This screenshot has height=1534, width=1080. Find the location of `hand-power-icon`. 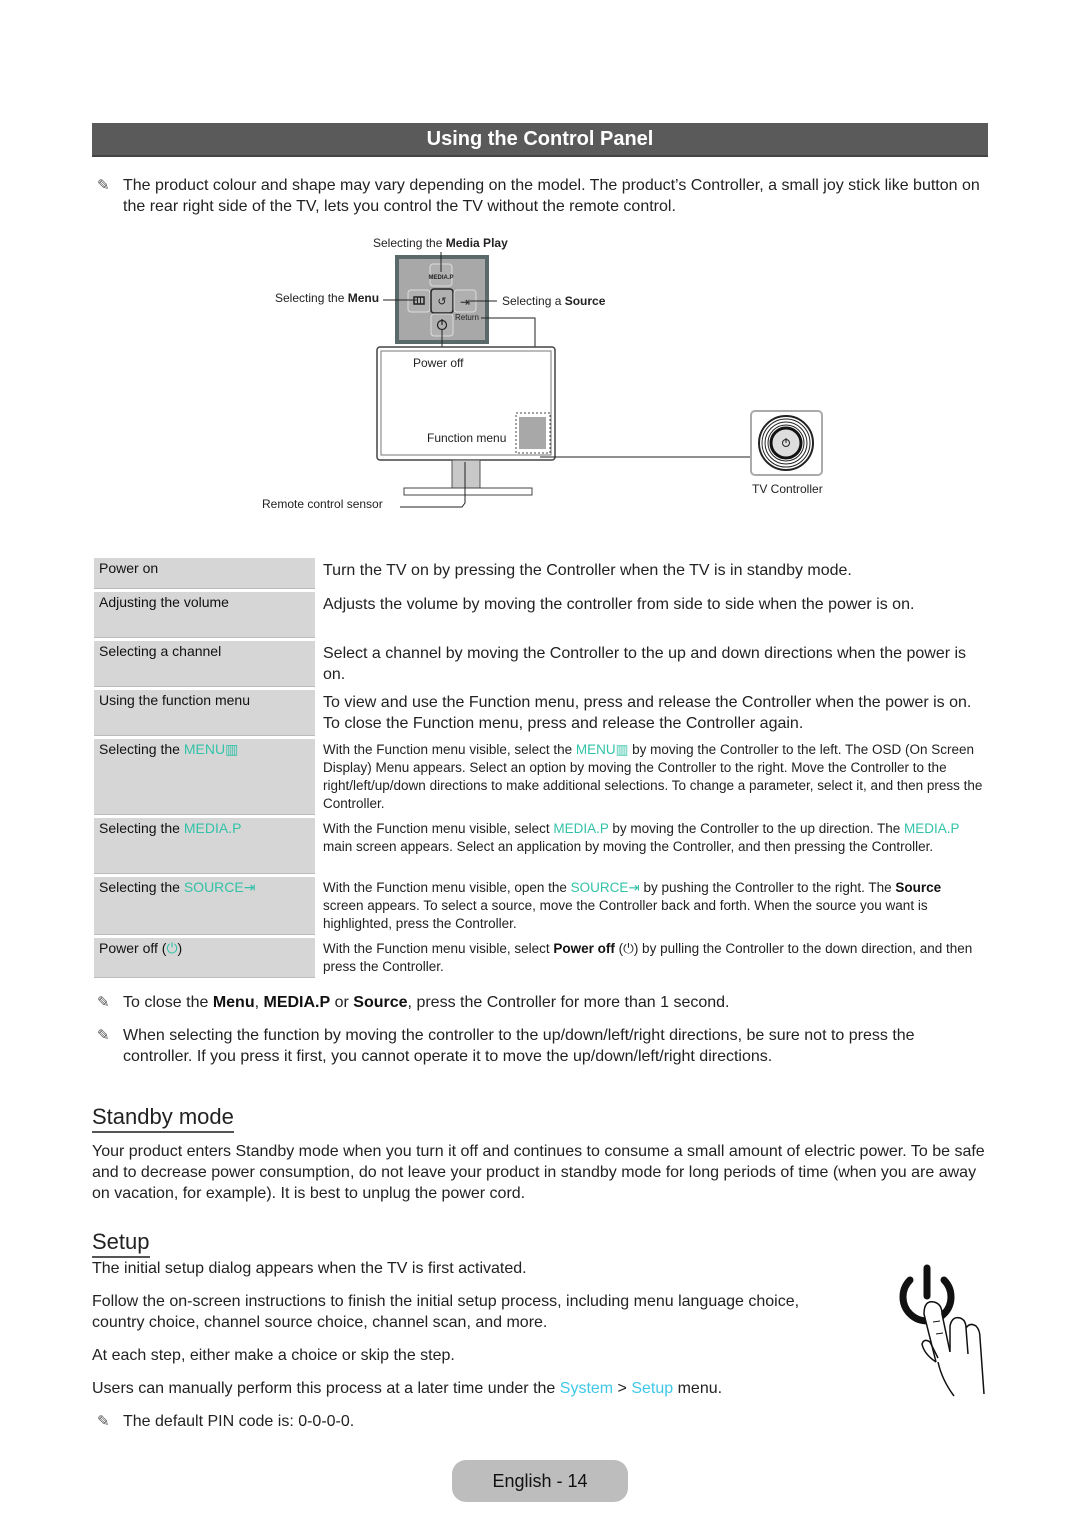

hand-power-icon is located at coordinates (942, 1330).